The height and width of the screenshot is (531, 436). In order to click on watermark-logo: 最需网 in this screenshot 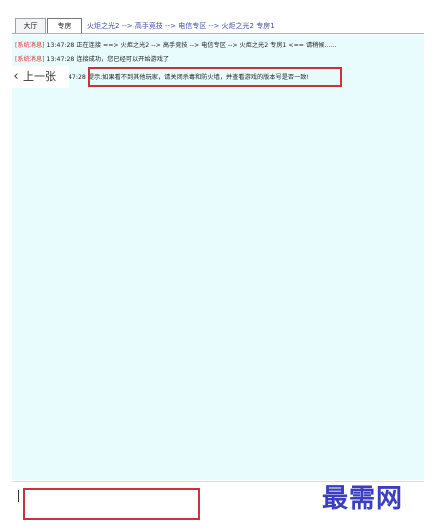, I will do `click(363, 499)`.